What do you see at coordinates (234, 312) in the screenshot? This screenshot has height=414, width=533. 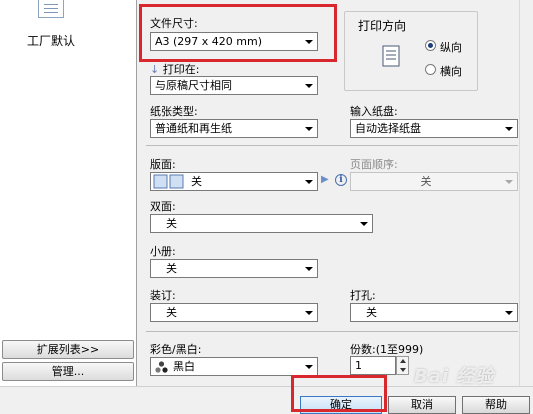 I see `binding-select: 关` at bounding box center [234, 312].